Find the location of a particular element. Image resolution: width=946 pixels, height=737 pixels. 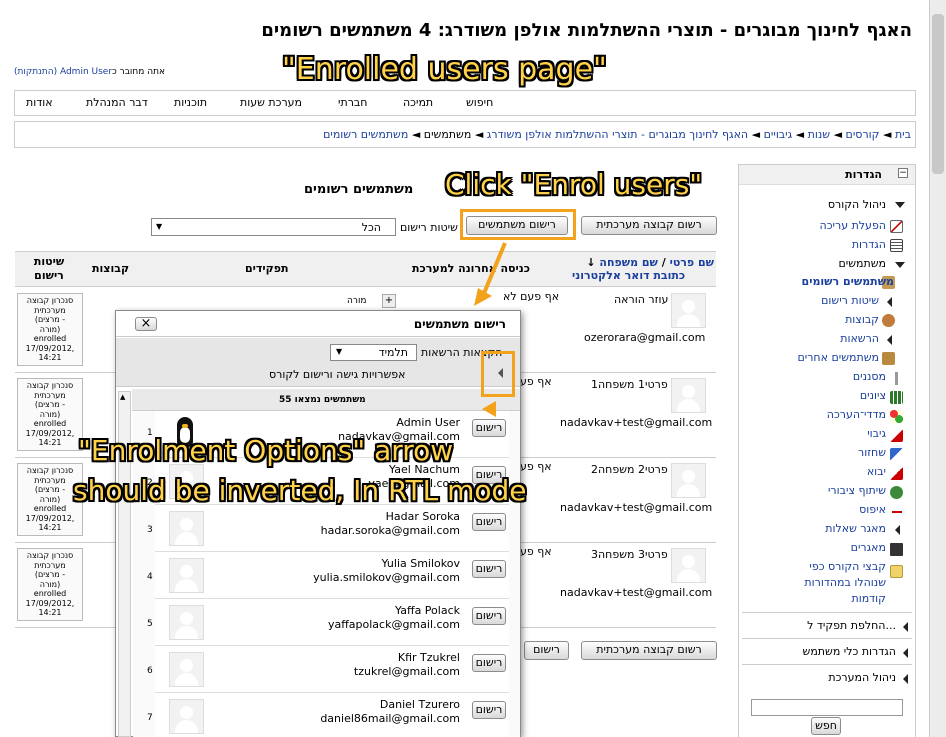

nav-search: חיפוש is located at coordinates (479, 102).